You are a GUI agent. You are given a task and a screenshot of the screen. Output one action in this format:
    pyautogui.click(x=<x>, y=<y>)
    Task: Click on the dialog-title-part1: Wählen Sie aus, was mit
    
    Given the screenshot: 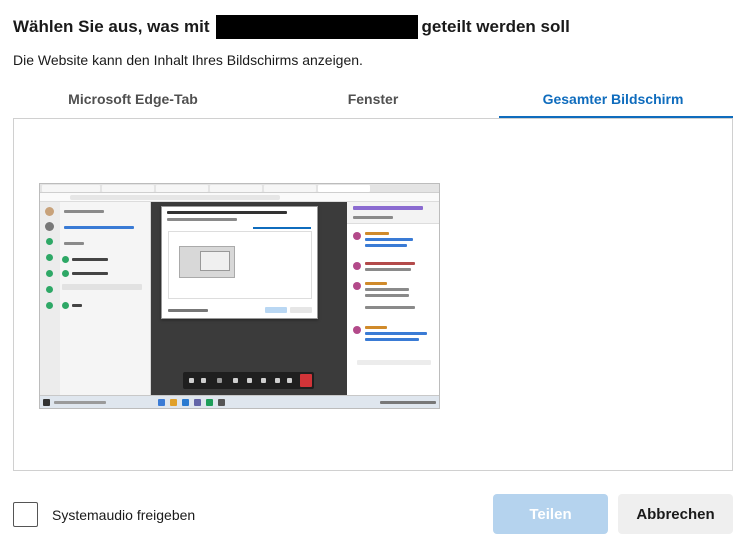 What is the action you would take?
    pyautogui.click(x=111, y=26)
    